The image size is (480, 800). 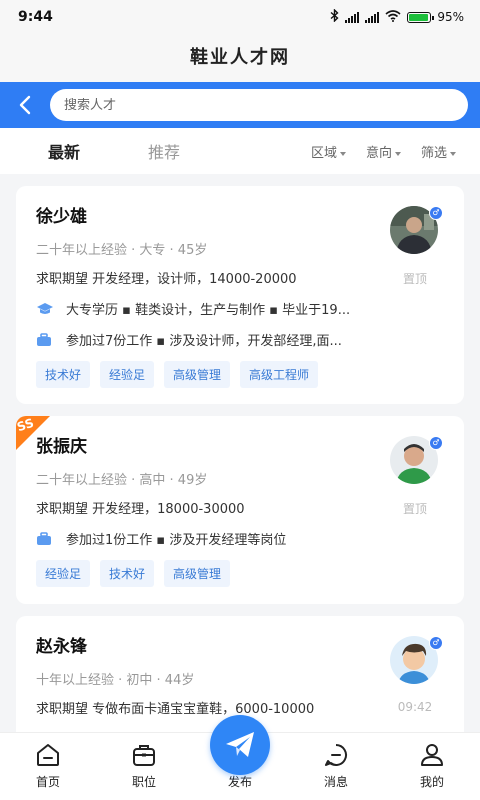 What do you see at coordinates (64, 151) in the screenshot?
I see `tab-latest: 最新` at bounding box center [64, 151].